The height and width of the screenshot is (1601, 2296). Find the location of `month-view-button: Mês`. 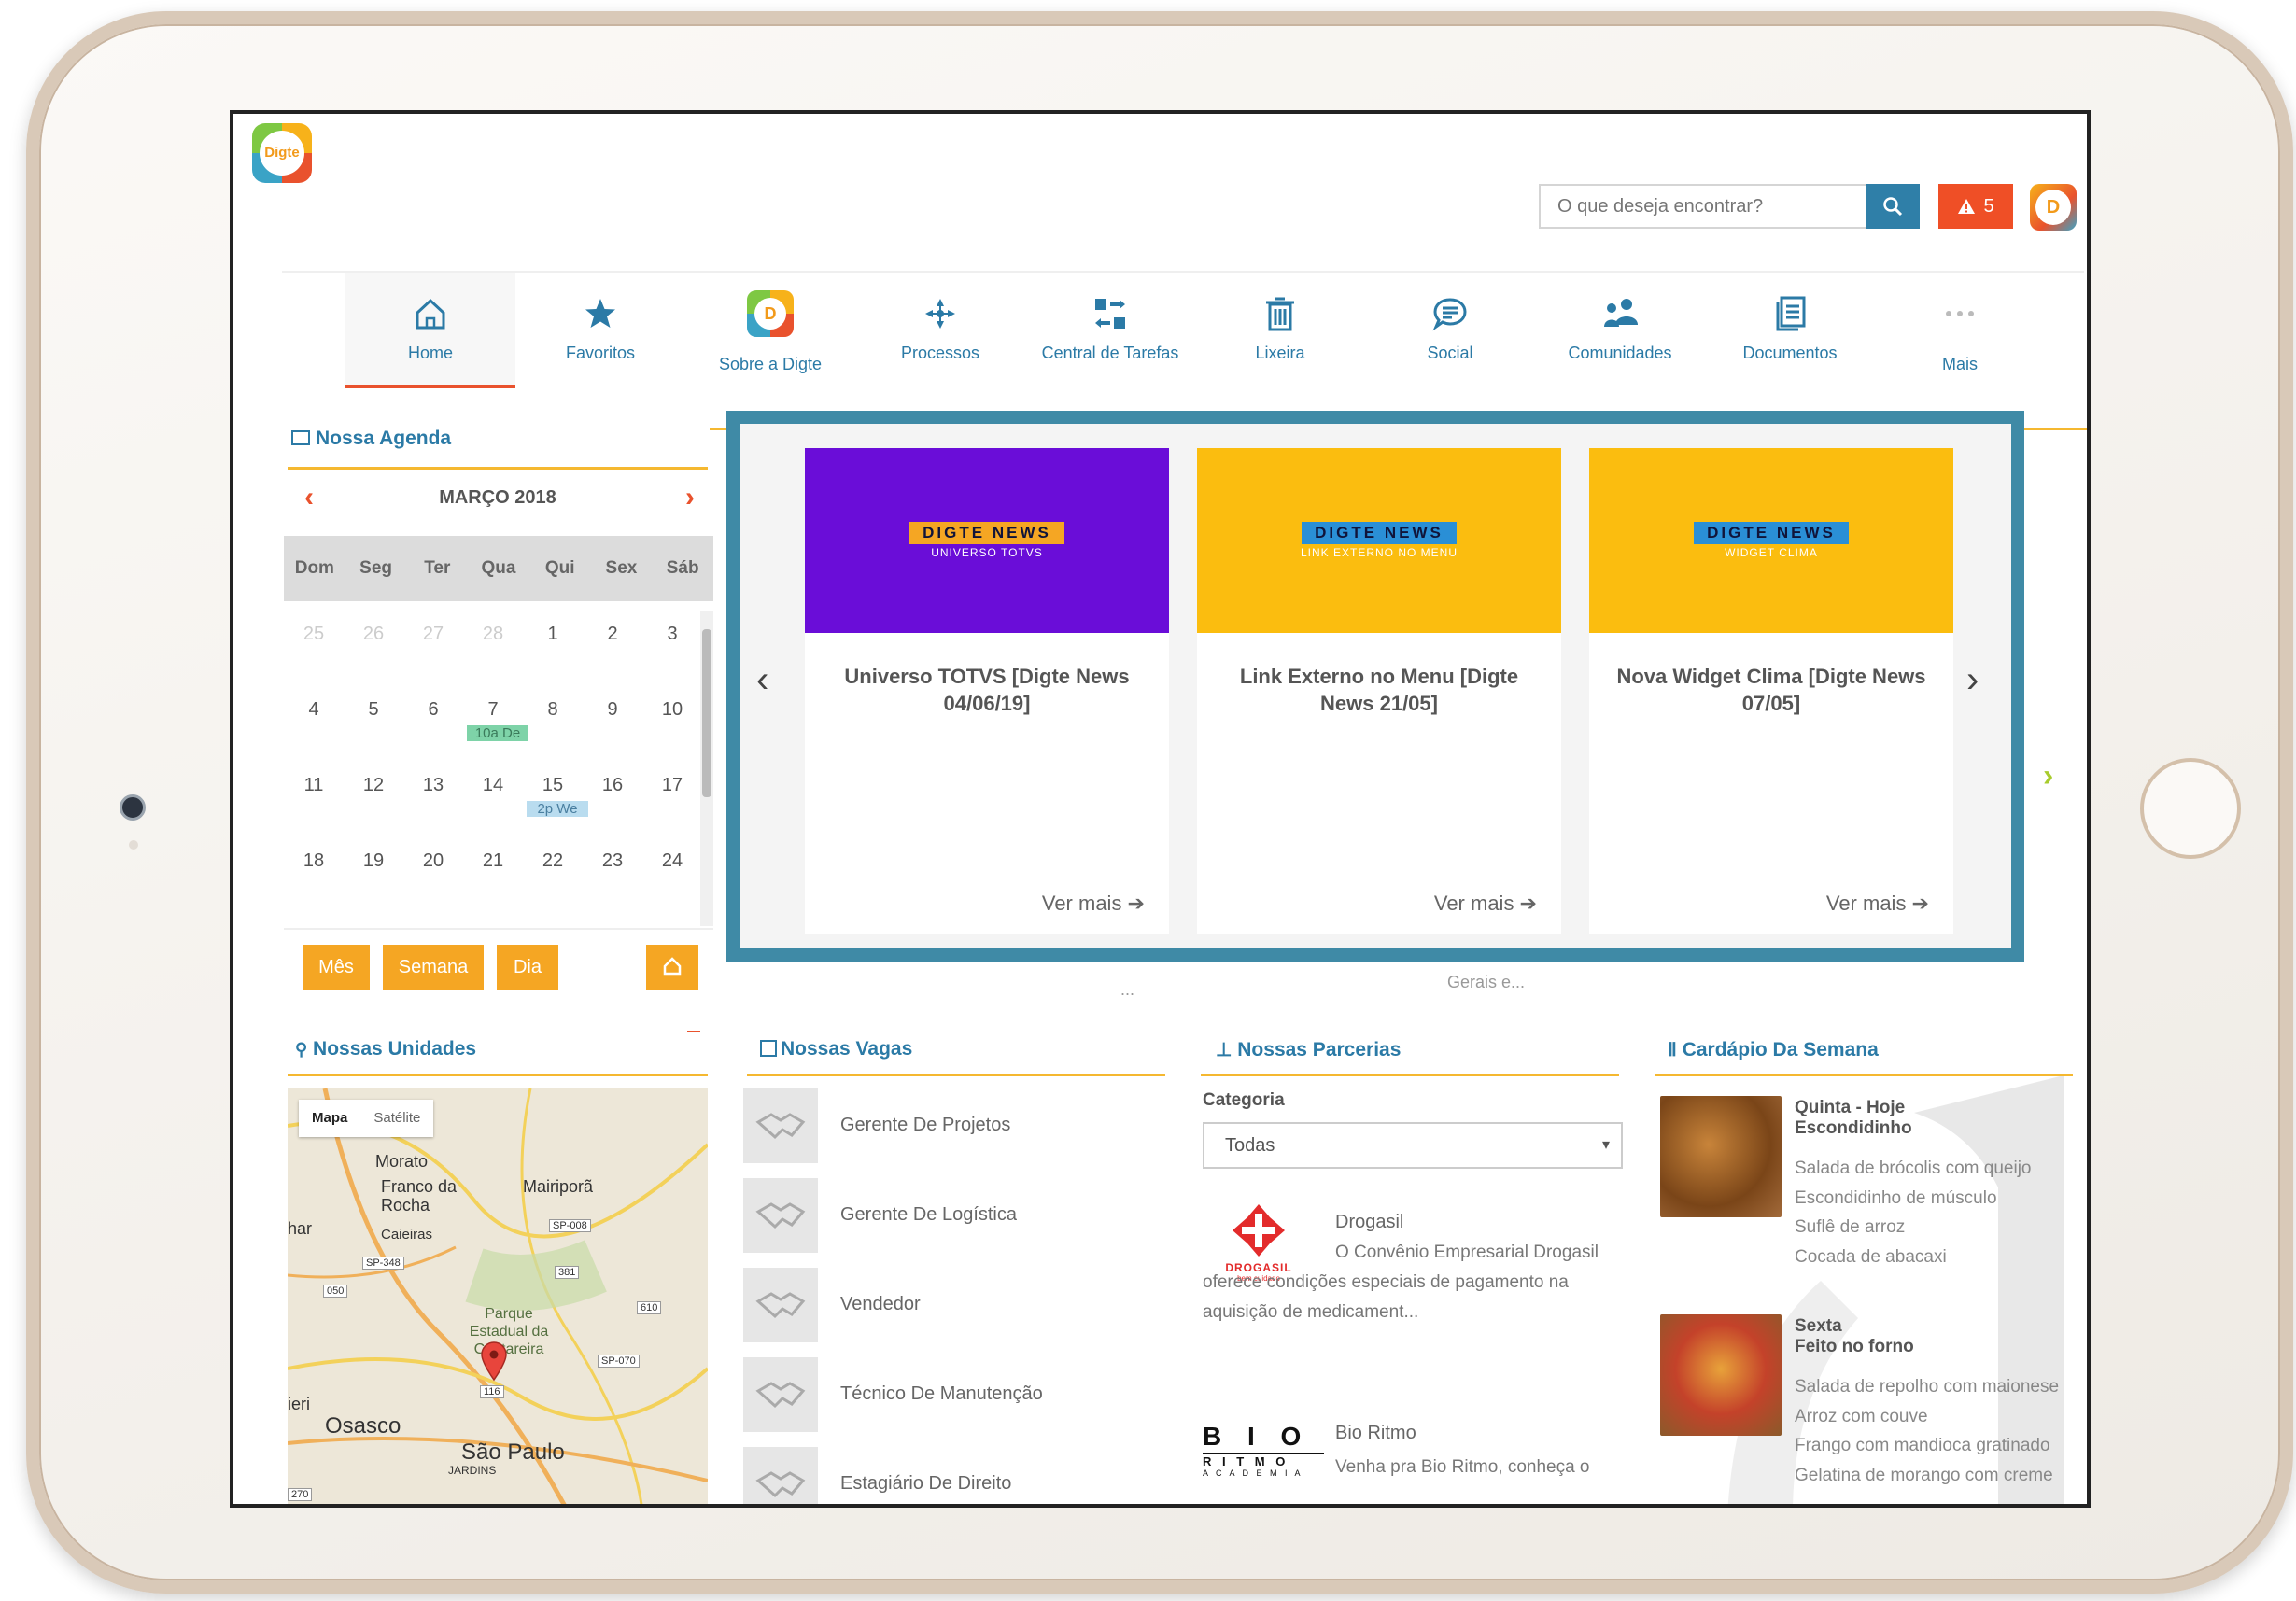

month-view-button: Mês is located at coordinates (337, 968).